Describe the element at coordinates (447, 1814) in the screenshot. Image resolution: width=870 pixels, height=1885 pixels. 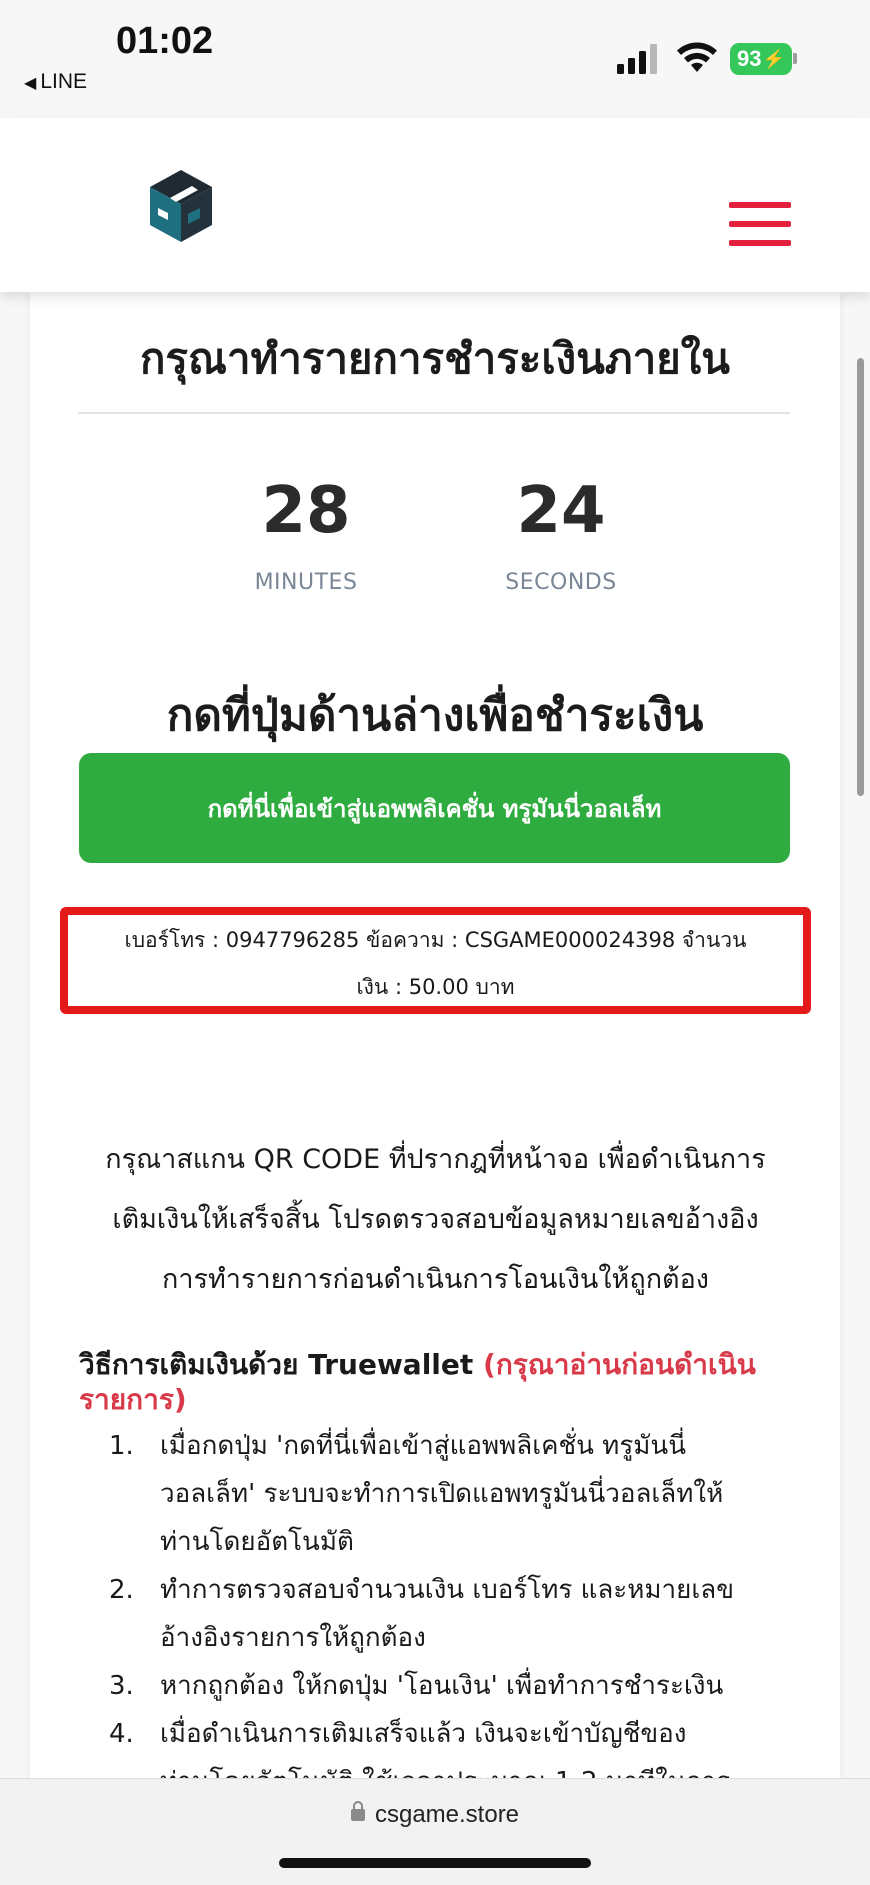
I see `url-text: csgame.store` at that location.